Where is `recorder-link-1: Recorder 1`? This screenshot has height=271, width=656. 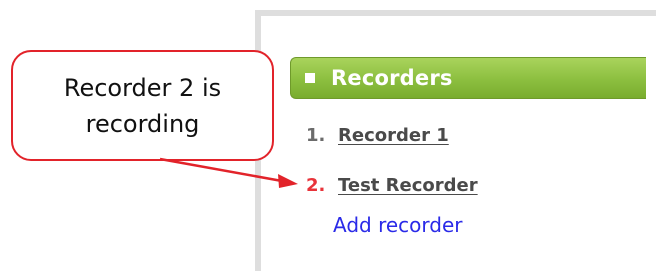 recorder-link-1: Recorder 1 is located at coordinates (393, 135).